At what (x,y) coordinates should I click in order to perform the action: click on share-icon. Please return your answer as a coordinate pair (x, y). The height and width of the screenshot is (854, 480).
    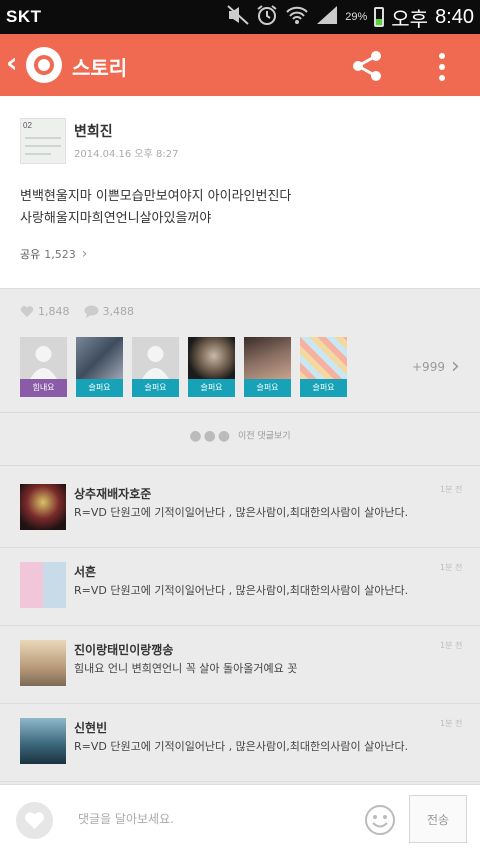
    Looking at the image, I should click on (367, 66).